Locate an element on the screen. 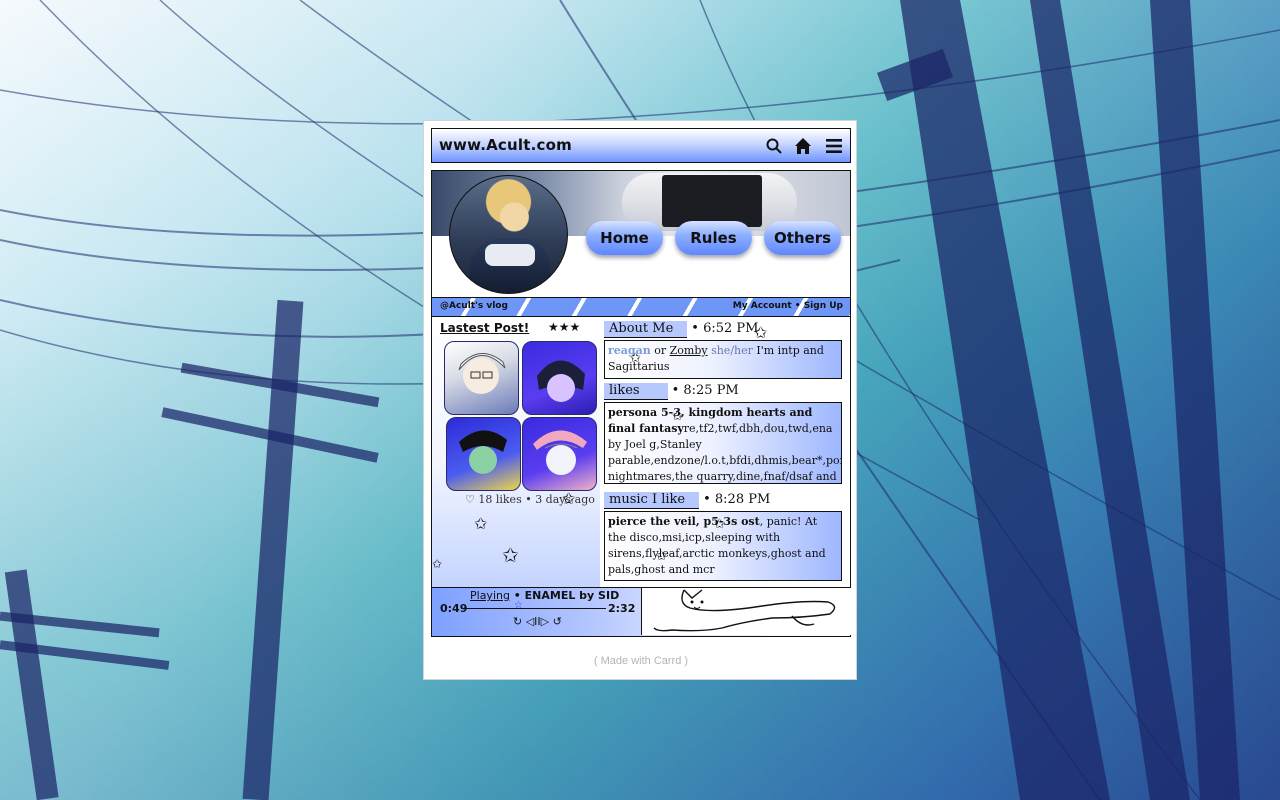  menu-icon is located at coordinates (834, 146).